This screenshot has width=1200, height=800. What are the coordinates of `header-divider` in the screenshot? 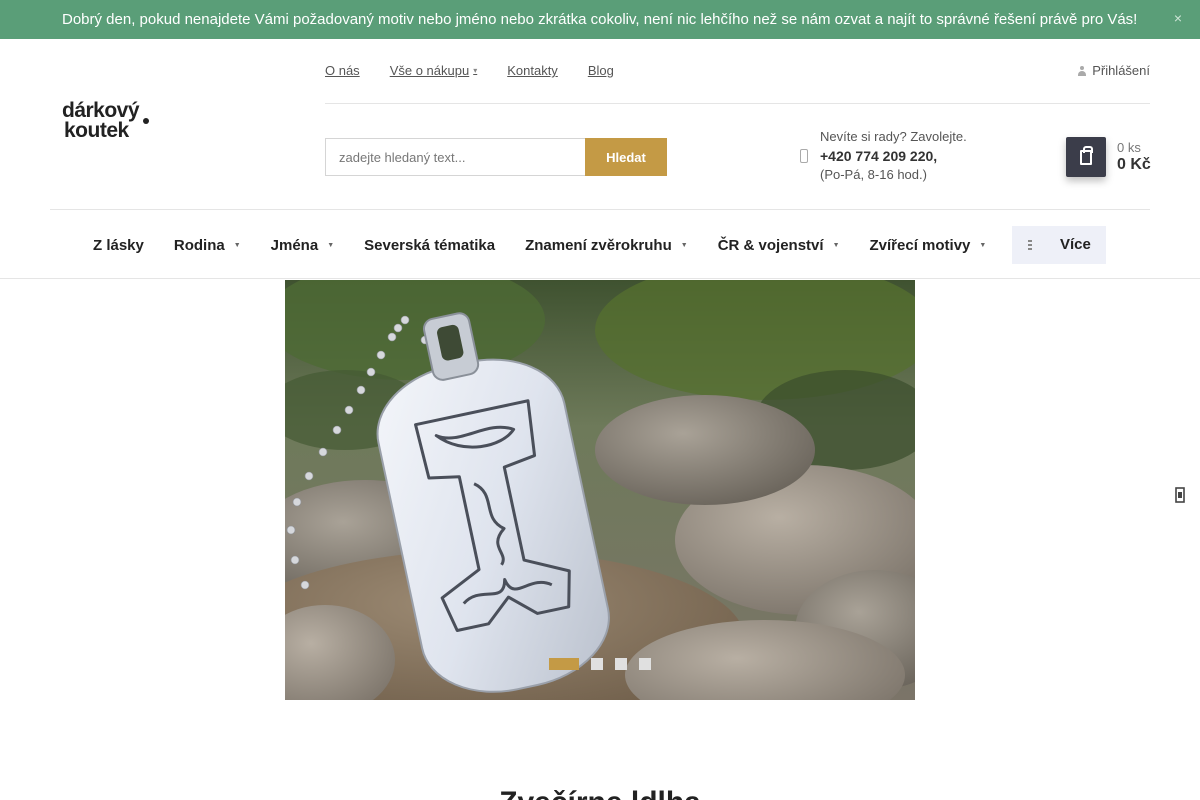 It's located at (737, 103).